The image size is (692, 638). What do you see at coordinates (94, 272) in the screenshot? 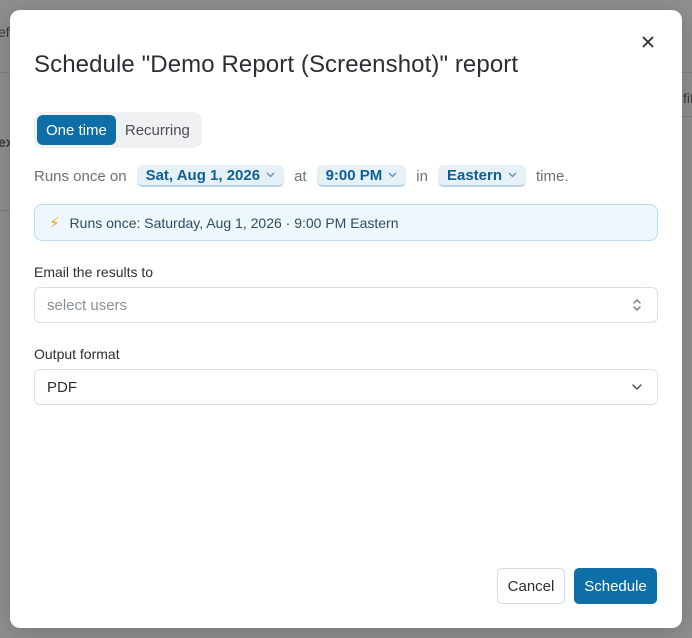
I see `email-label: Email the results to` at bounding box center [94, 272].